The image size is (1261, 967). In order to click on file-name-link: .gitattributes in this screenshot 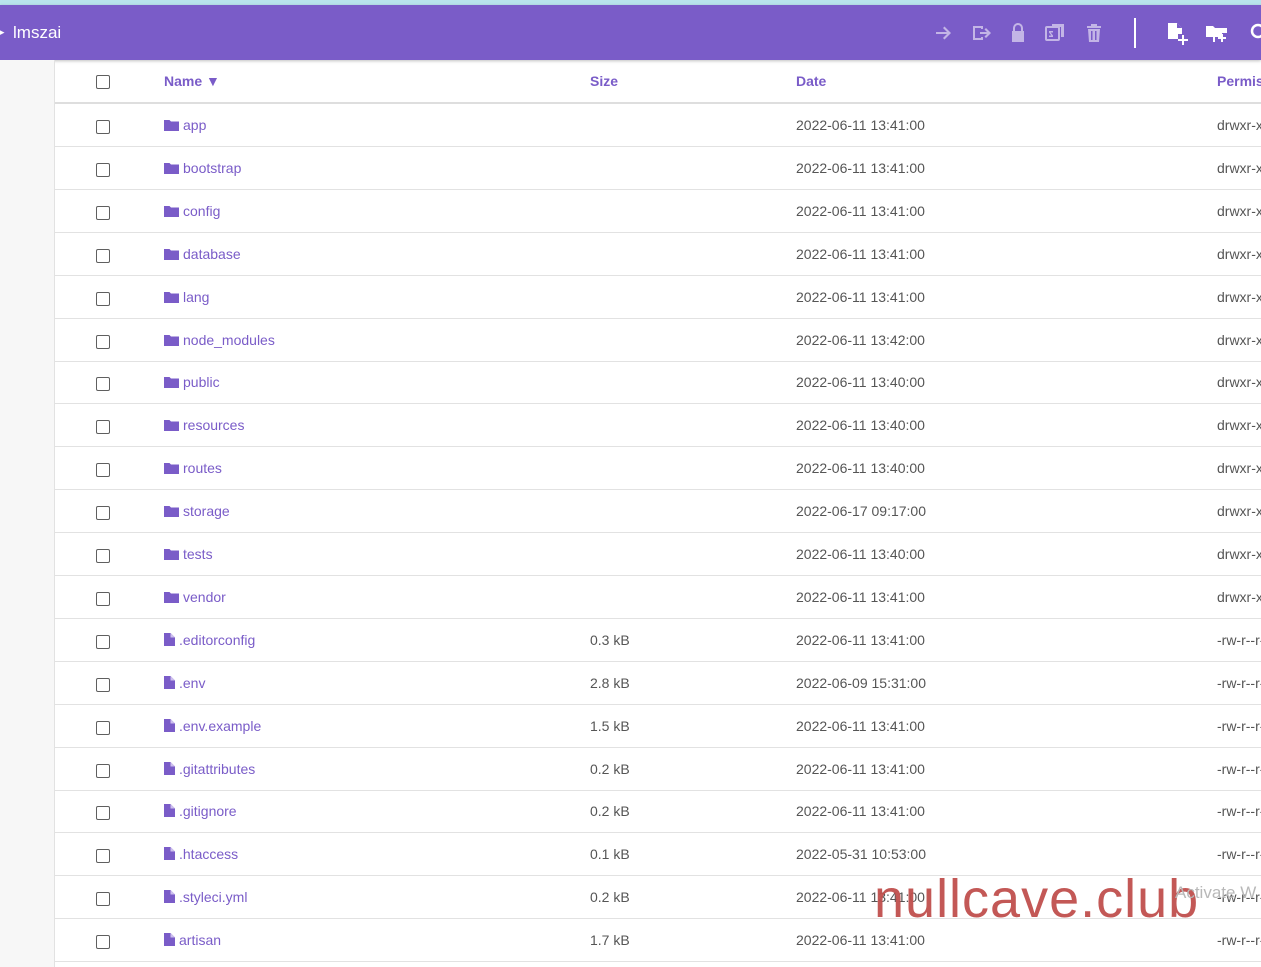, I will do `click(209, 769)`.